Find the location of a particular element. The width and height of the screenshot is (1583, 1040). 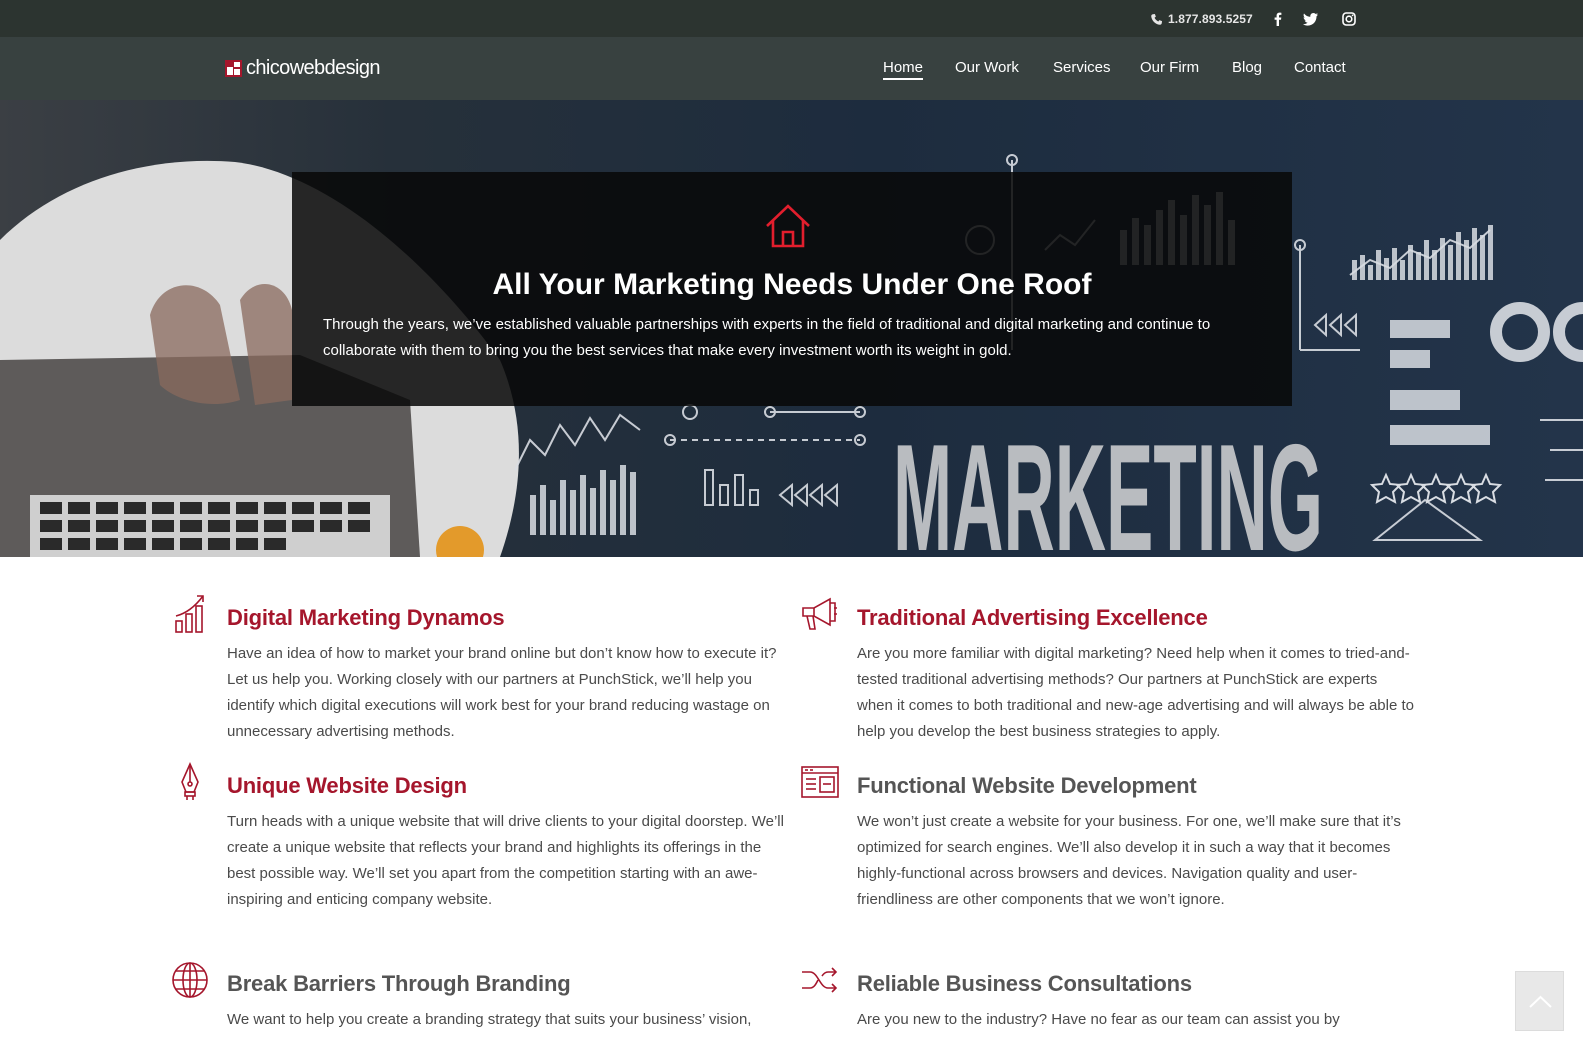

megaphone-icon is located at coordinates (819, 613).